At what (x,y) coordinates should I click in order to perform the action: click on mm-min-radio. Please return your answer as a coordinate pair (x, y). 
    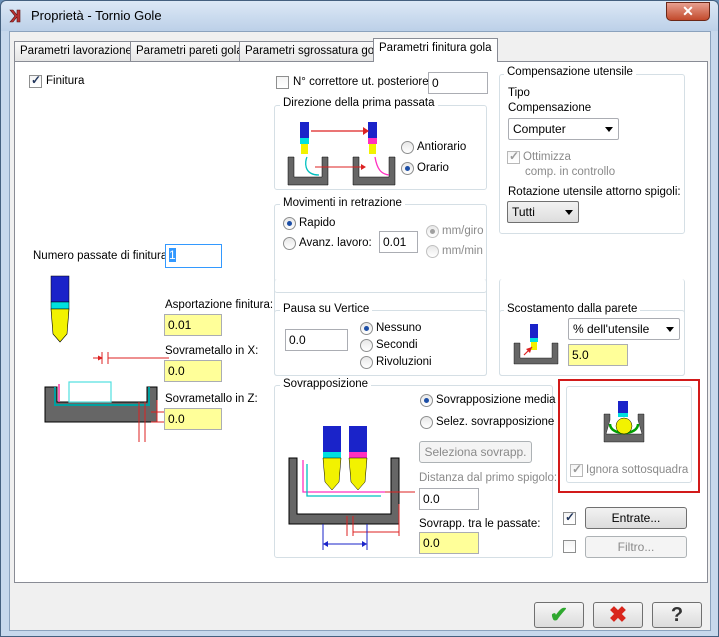
    Looking at the image, I should click on (432, 251).